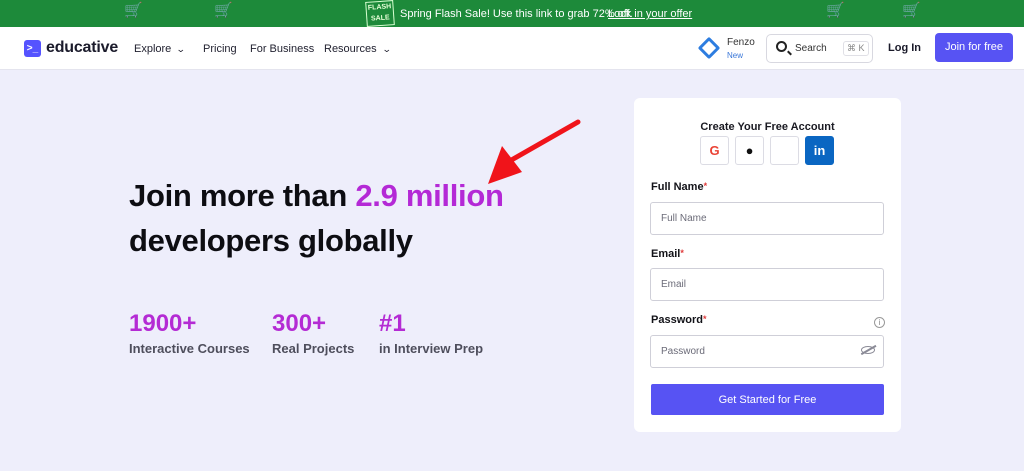 The image size is (1024, 471). Describe the element at coordinates (767, 351) in the screenshot. I see `password-field` at that location.